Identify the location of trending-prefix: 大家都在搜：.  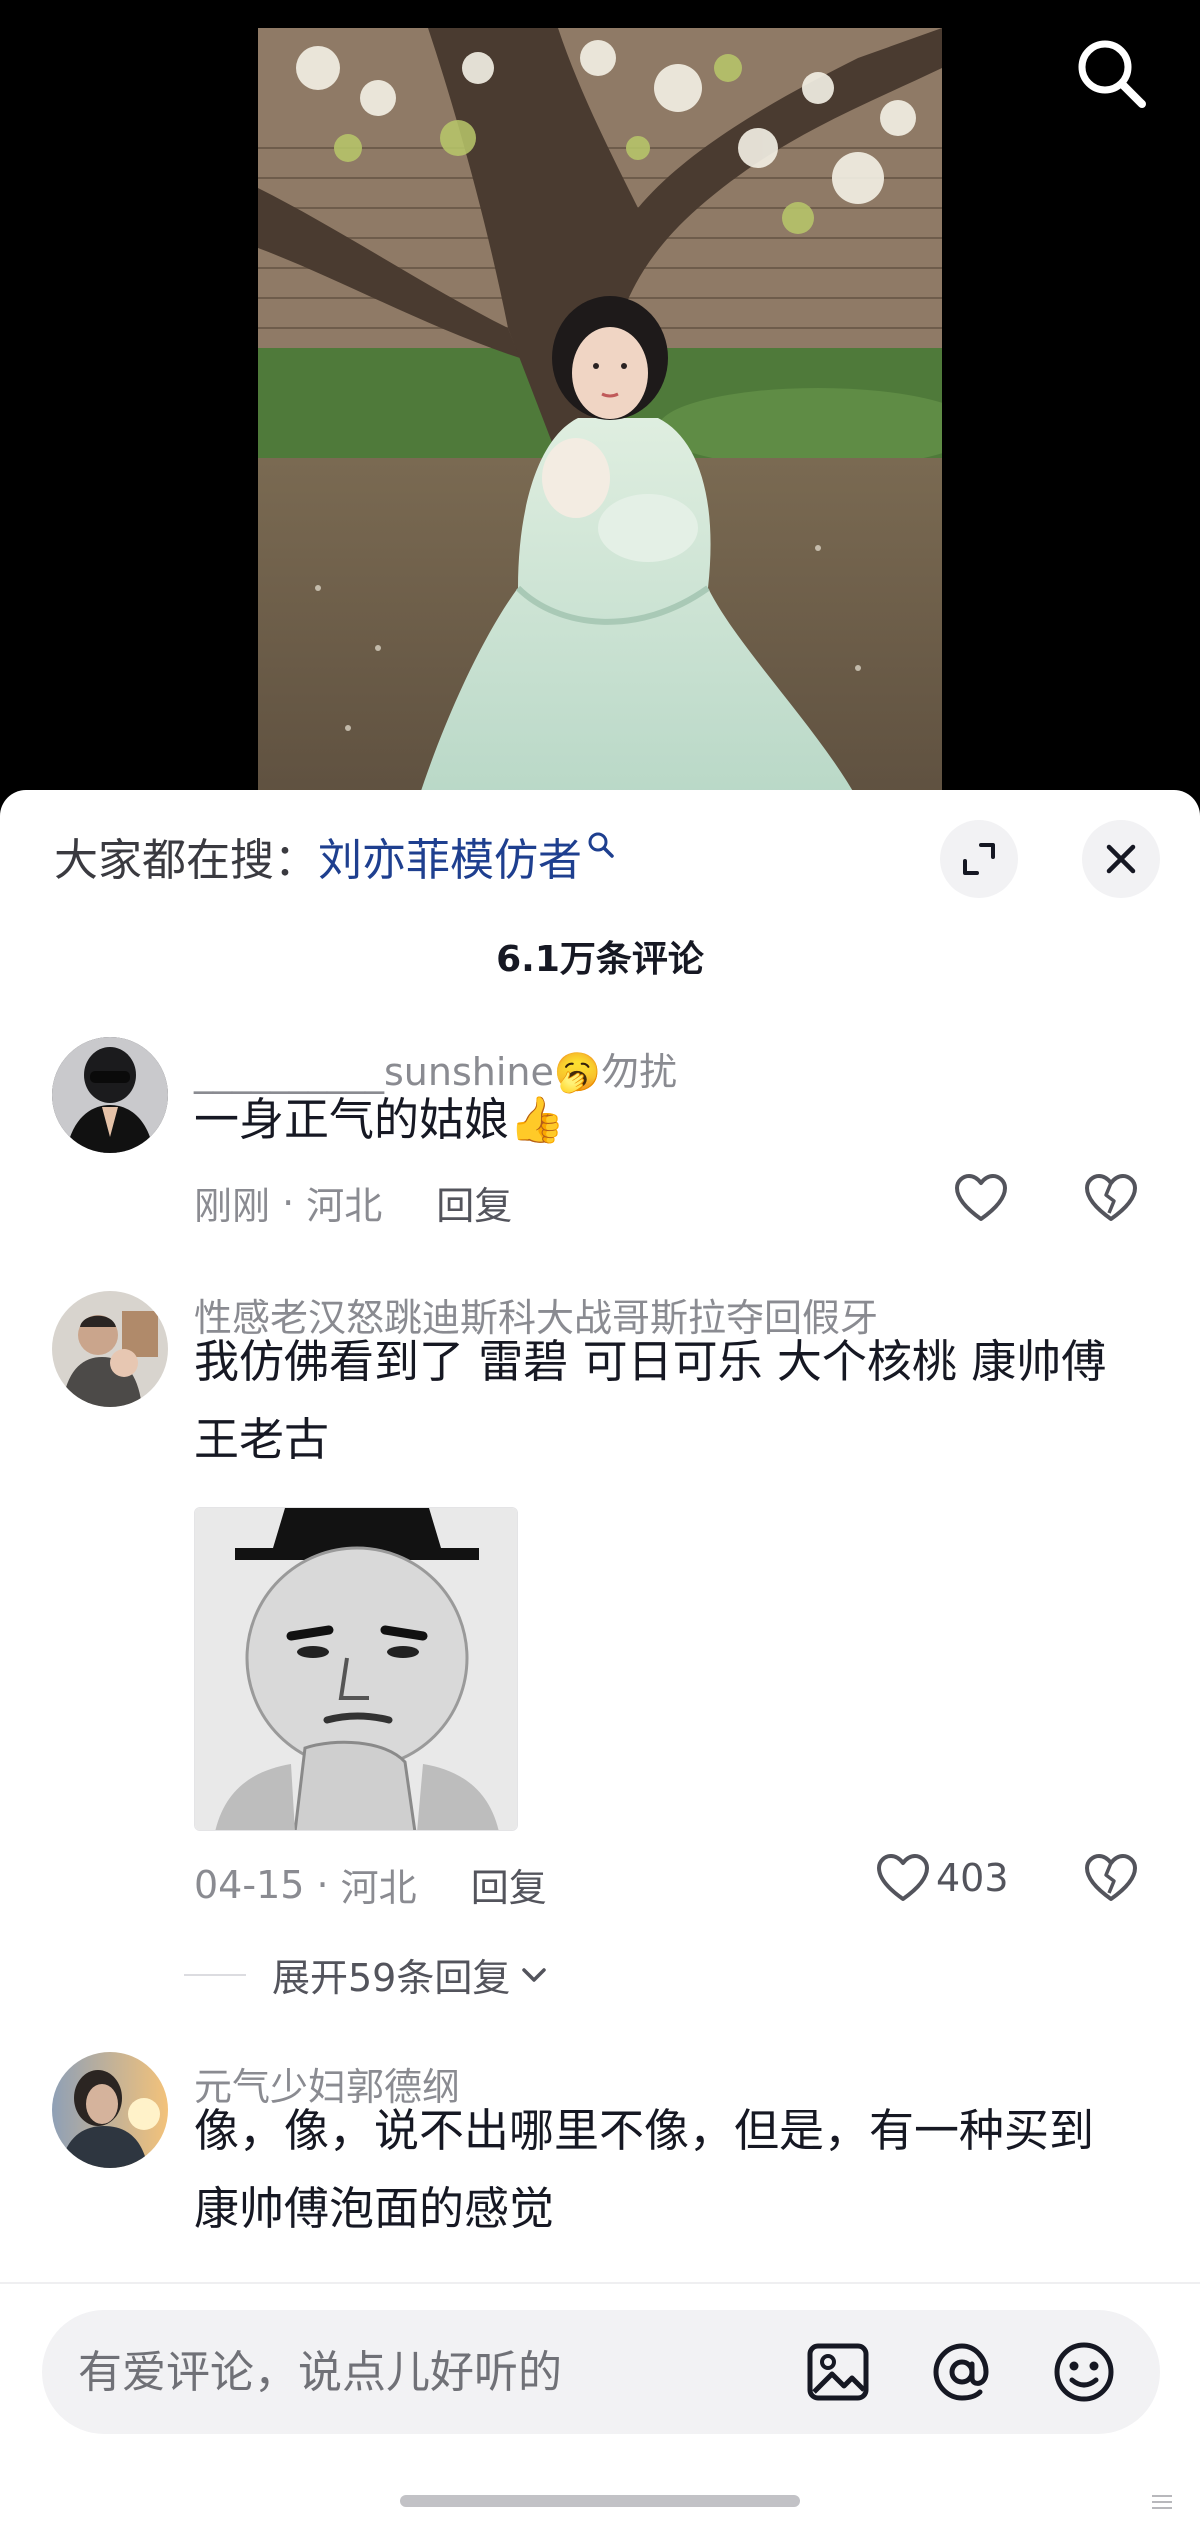
(186, 860).